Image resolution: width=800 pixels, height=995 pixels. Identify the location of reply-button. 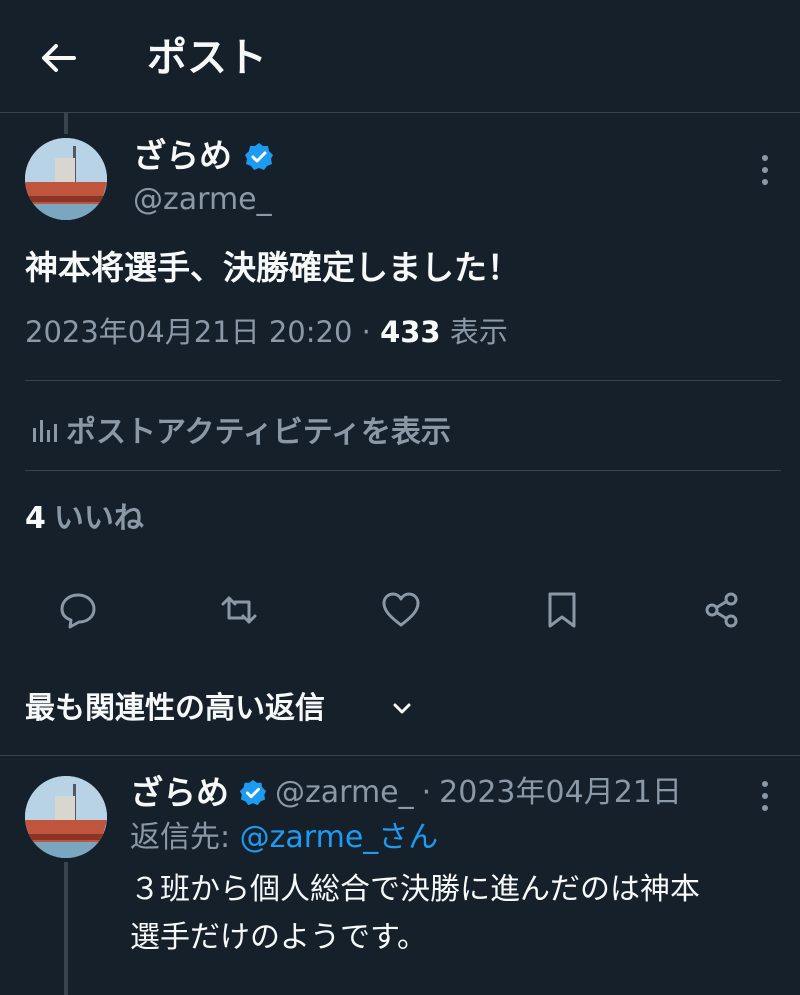
(78, 610).